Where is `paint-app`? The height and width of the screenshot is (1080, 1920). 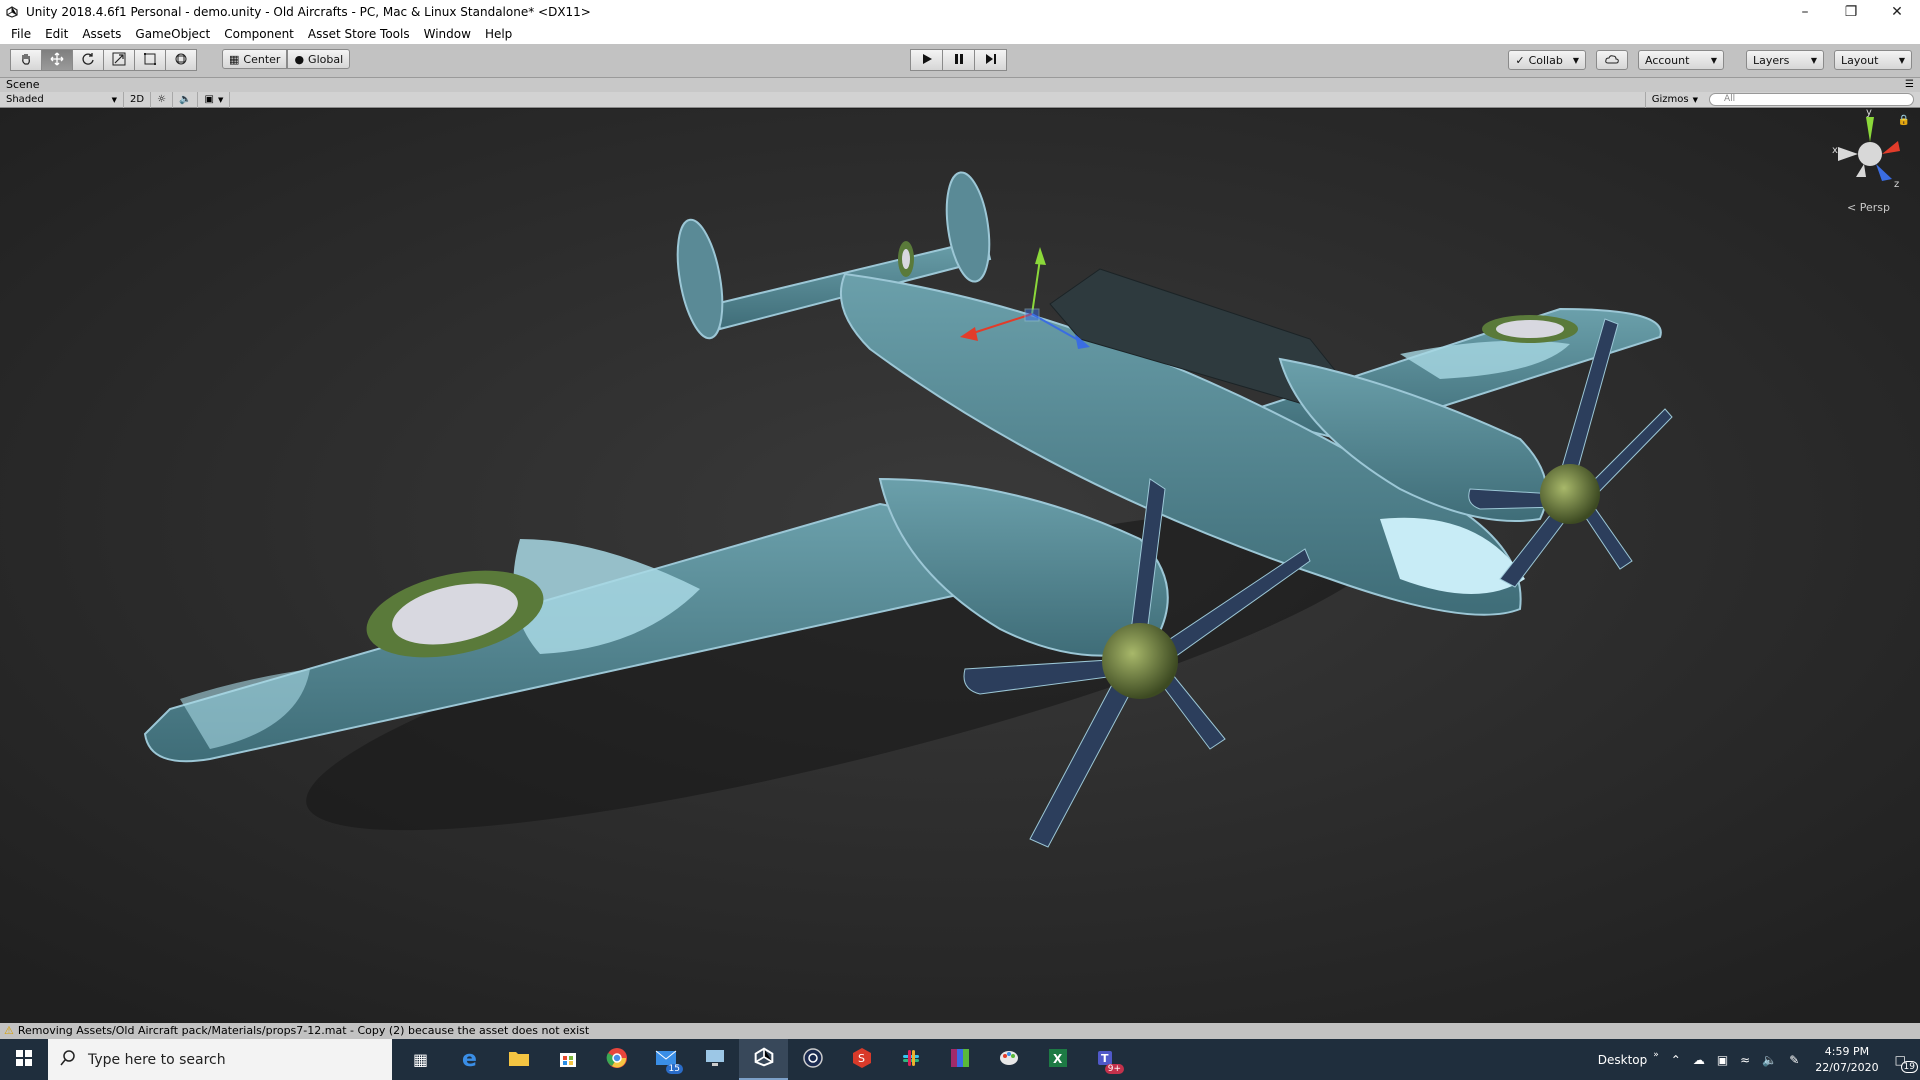 paint-app is located at coordinates (1008, 1059).